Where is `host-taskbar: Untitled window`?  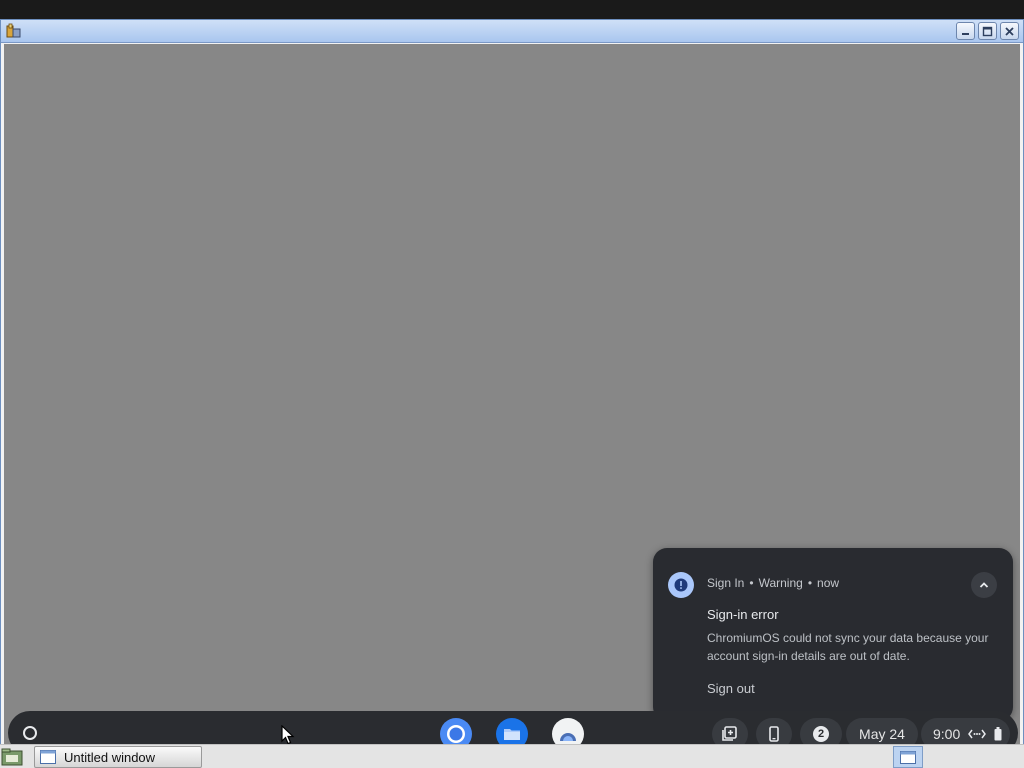 host-taskbar: Untitled window is located at coordinates (512, 756).